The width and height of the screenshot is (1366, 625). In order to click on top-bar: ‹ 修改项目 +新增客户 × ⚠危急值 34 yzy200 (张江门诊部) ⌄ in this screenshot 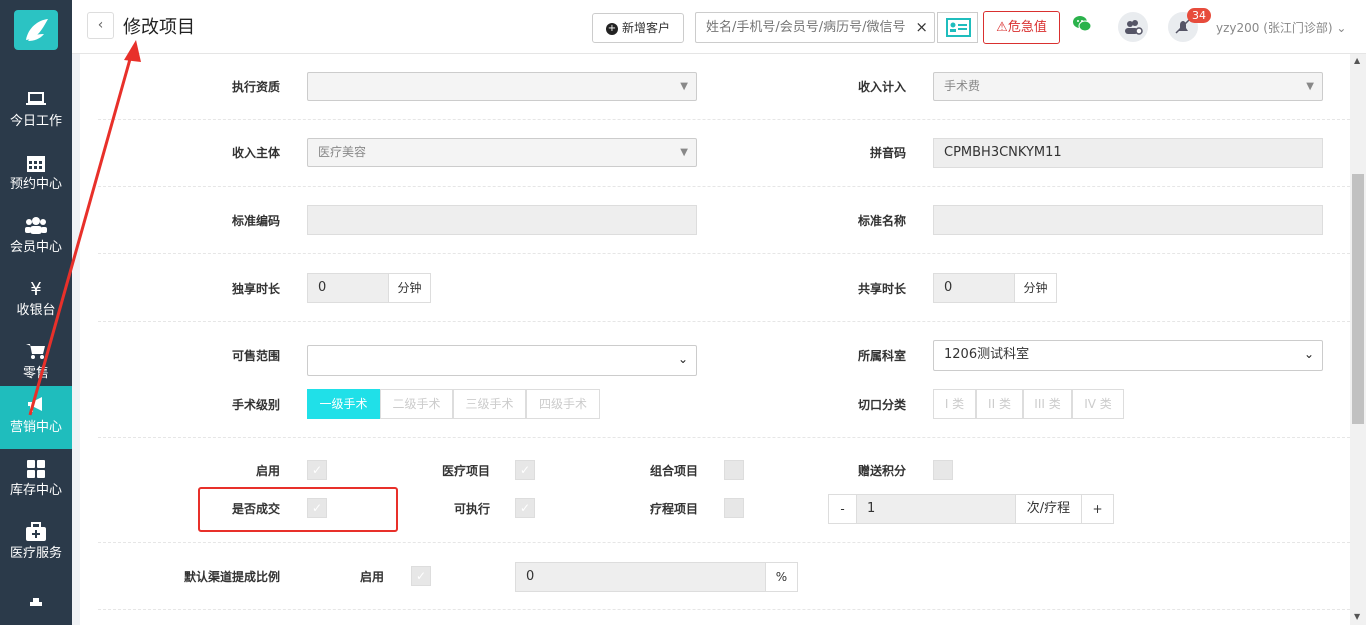, I will do `click(719, 27)`.